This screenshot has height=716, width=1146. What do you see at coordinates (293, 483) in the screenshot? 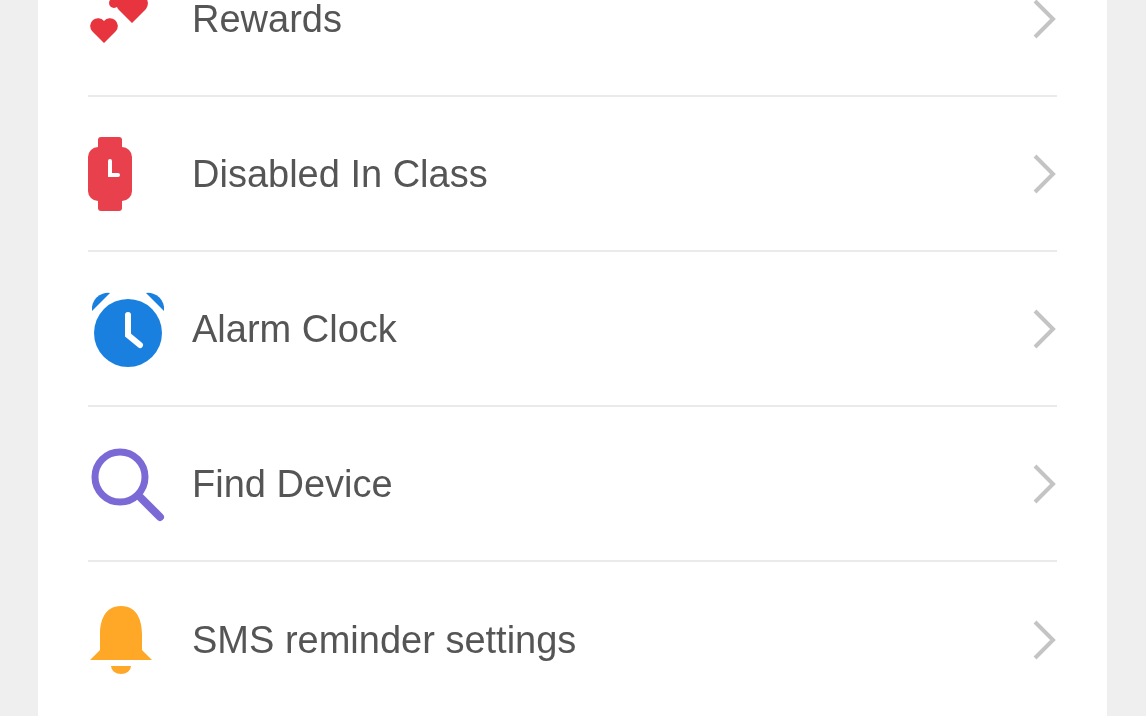
I see `menu-label: Find Device` at bounding box center [293, 483].